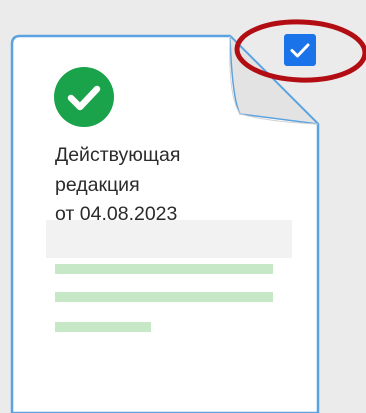 The height and width of the screenshot is (413, 366). I want to click on document-title-line: редакция, so click(97, 184).